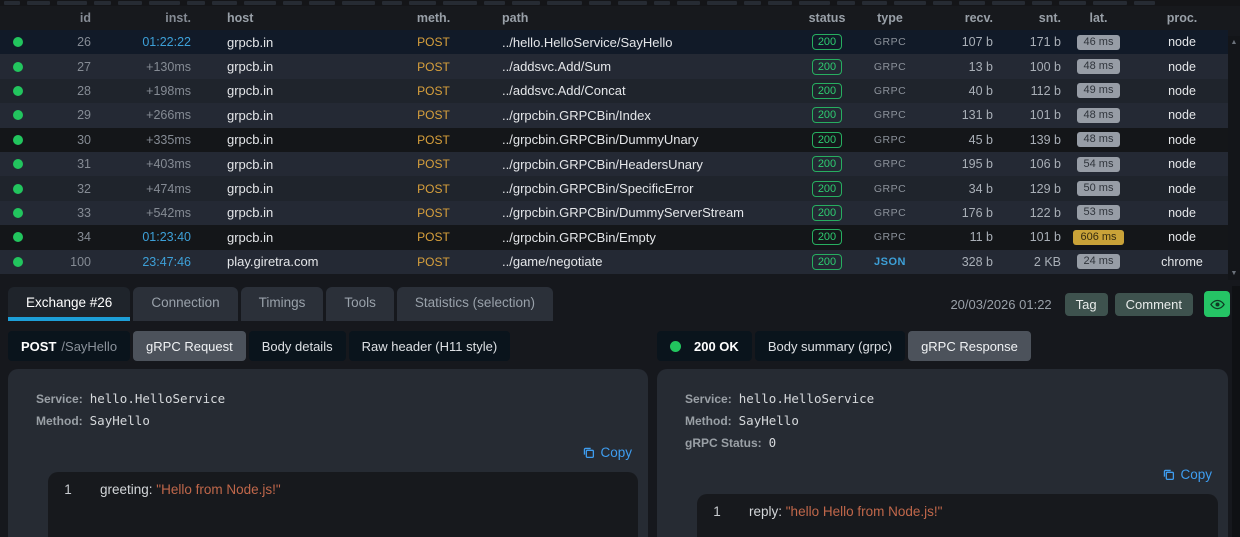 The width and height of the screenshot is (1240, 537). I want to click on cell-sent: 100 b, so click(1045, 66).